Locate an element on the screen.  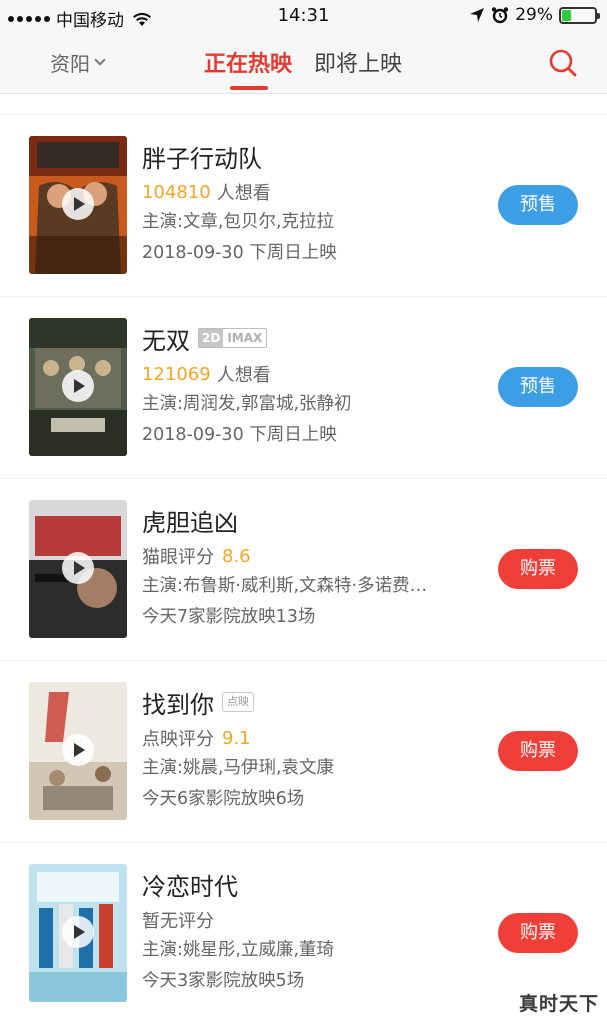
nav-header: 资阳 正在热映 即将上映 is located at coordinates (303, 63).